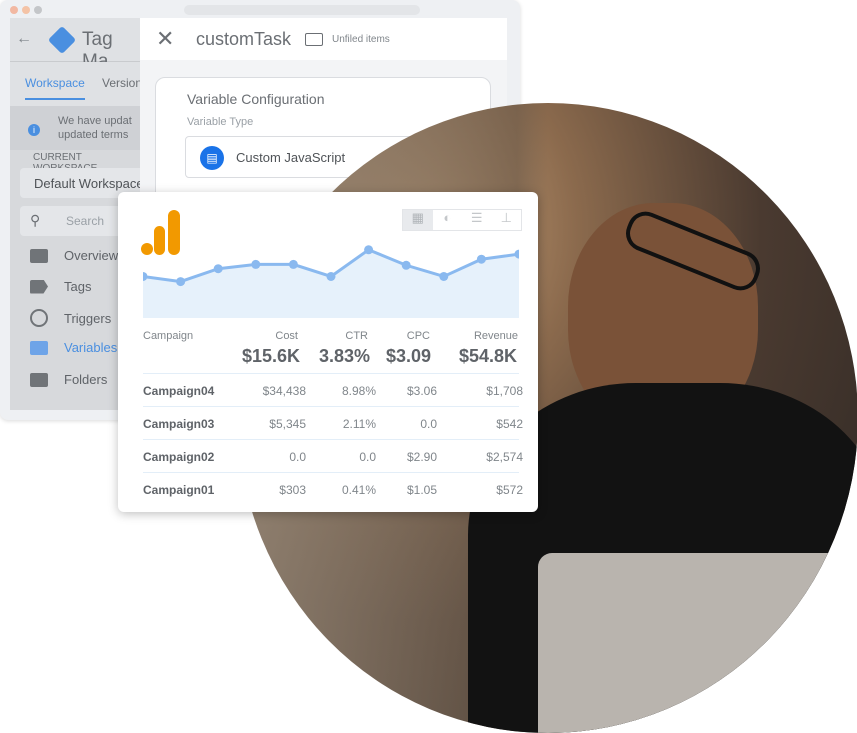 This screenshot has width=857, height=733. I want to click on search-icon: ⚲, so click(35, 220).